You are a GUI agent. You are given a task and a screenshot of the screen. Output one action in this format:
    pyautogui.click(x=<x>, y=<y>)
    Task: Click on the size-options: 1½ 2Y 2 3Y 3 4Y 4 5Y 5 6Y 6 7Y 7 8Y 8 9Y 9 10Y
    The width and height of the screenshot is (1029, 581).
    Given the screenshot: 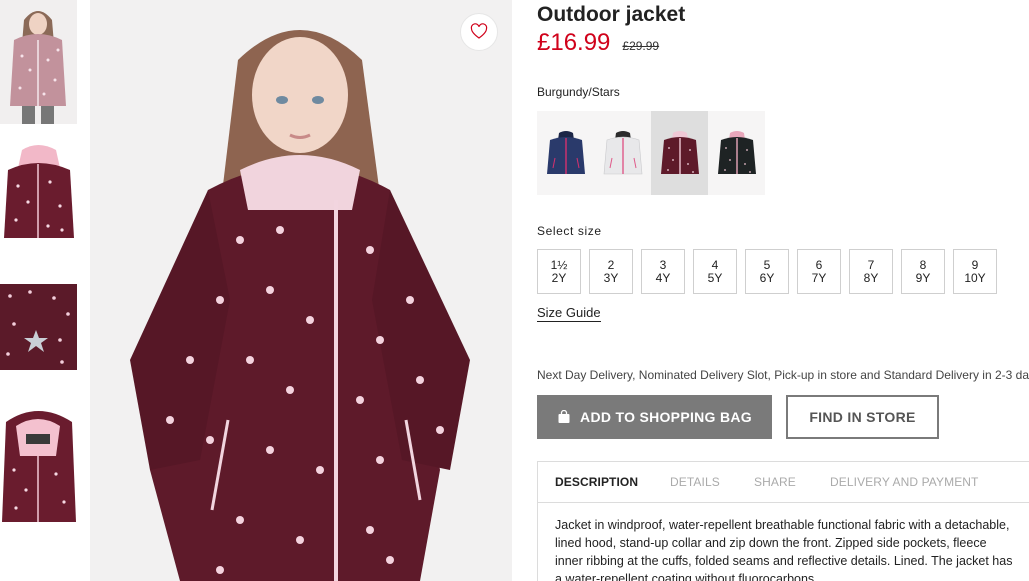 What is the action you would take?
    pyautogui.click(x=771, y=271)
    